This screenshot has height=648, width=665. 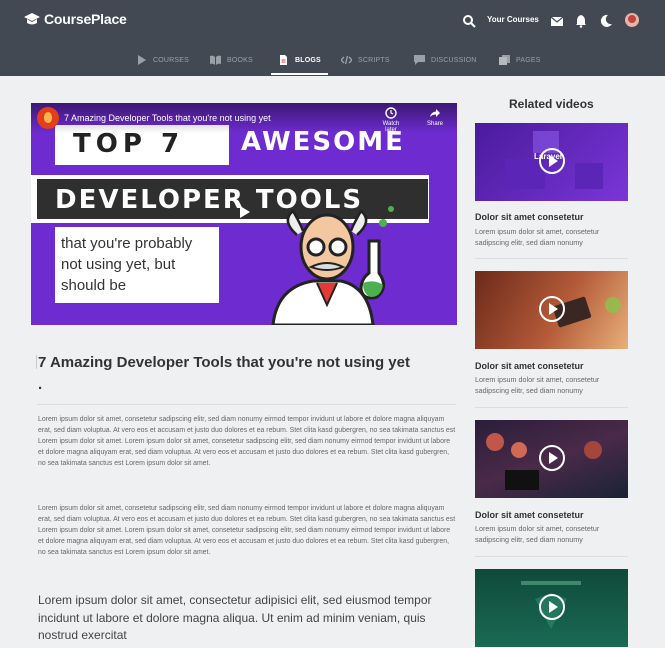 What do you see at coordinates (48, 118) in the screenshot?
I see `channel-avatar` at bounding box center [48, 118].